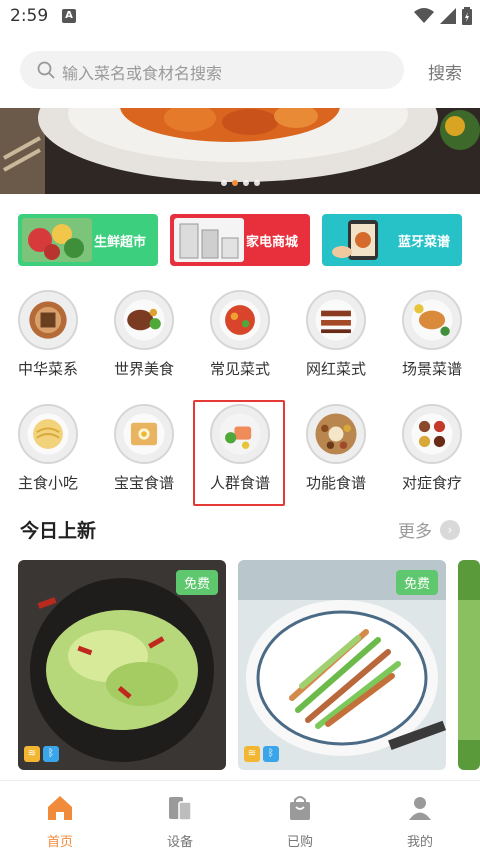  Describe the element at coordinates (240, 320) in the screenshot. I see `stir-fry-icon` at that location.